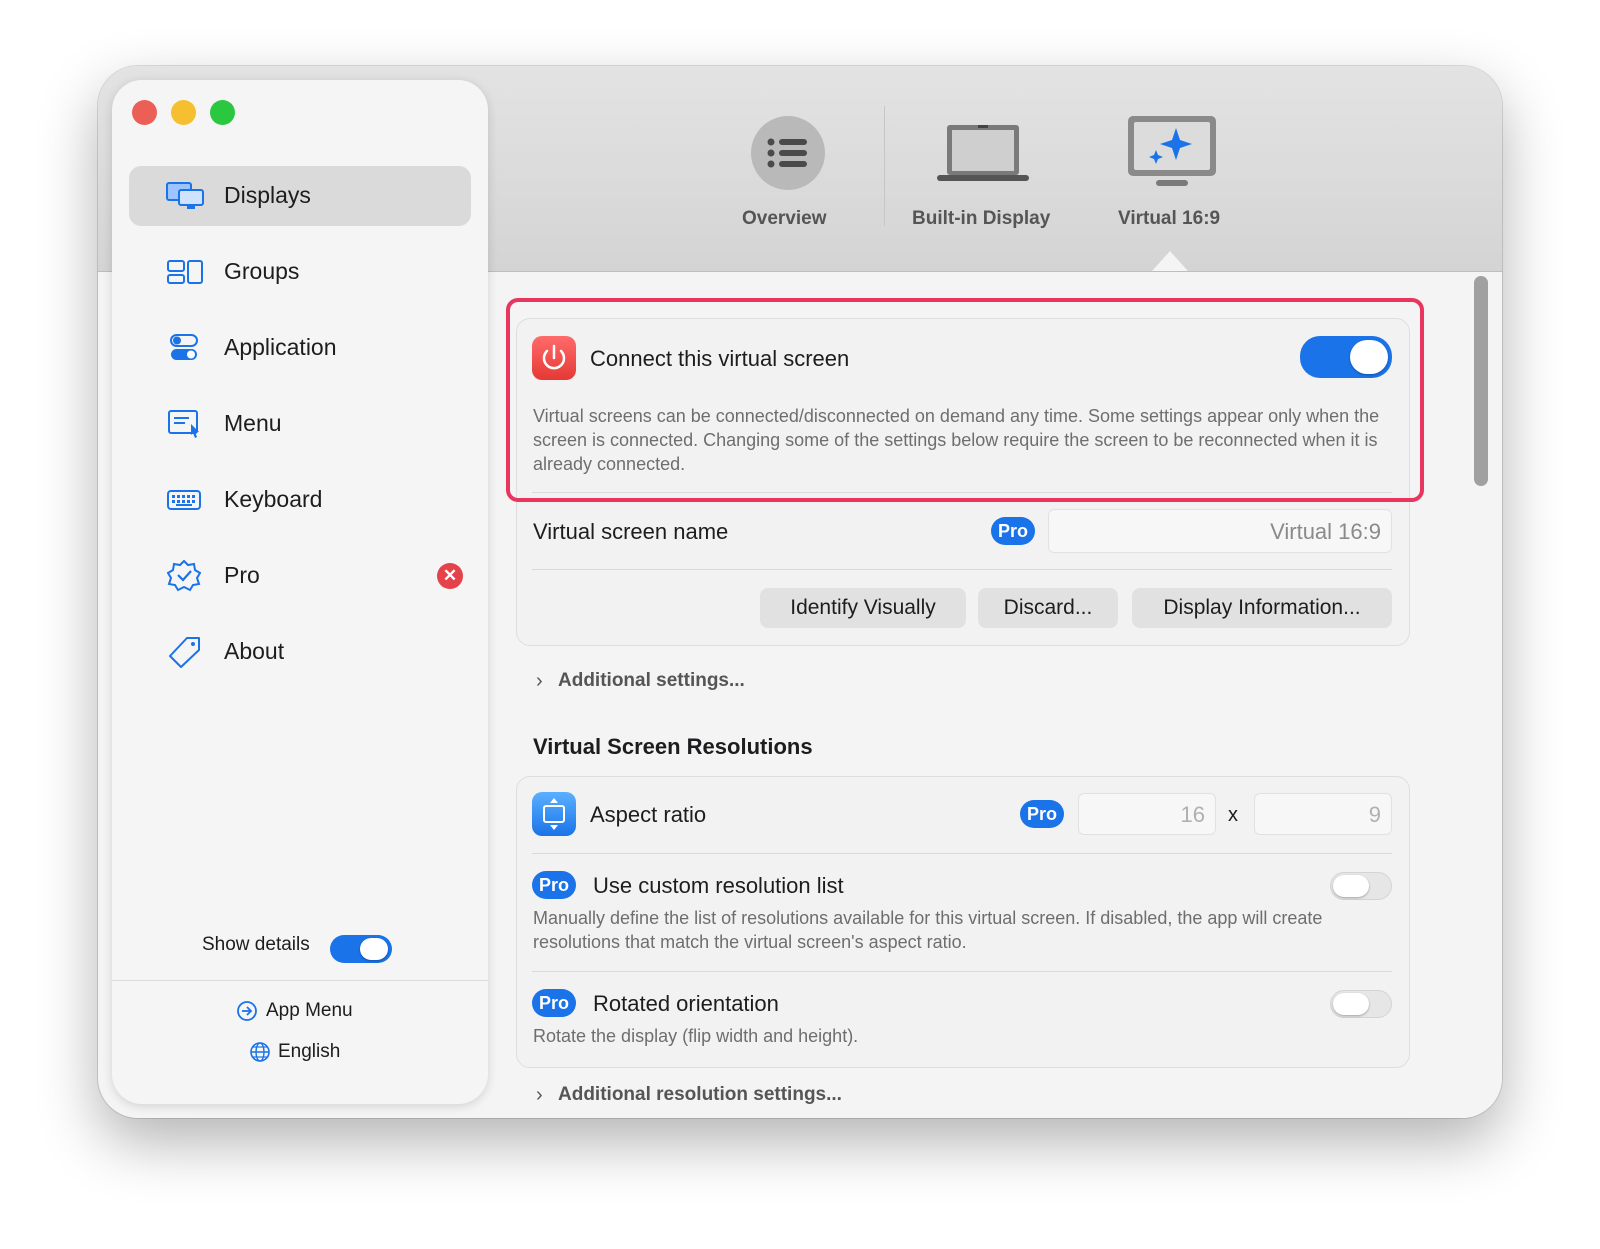  What do you see at coordinates (1169, 218) in the screenshot?
I see `tab-virtual-label: Virtual 16:9` at bounding box center [1169, 218].